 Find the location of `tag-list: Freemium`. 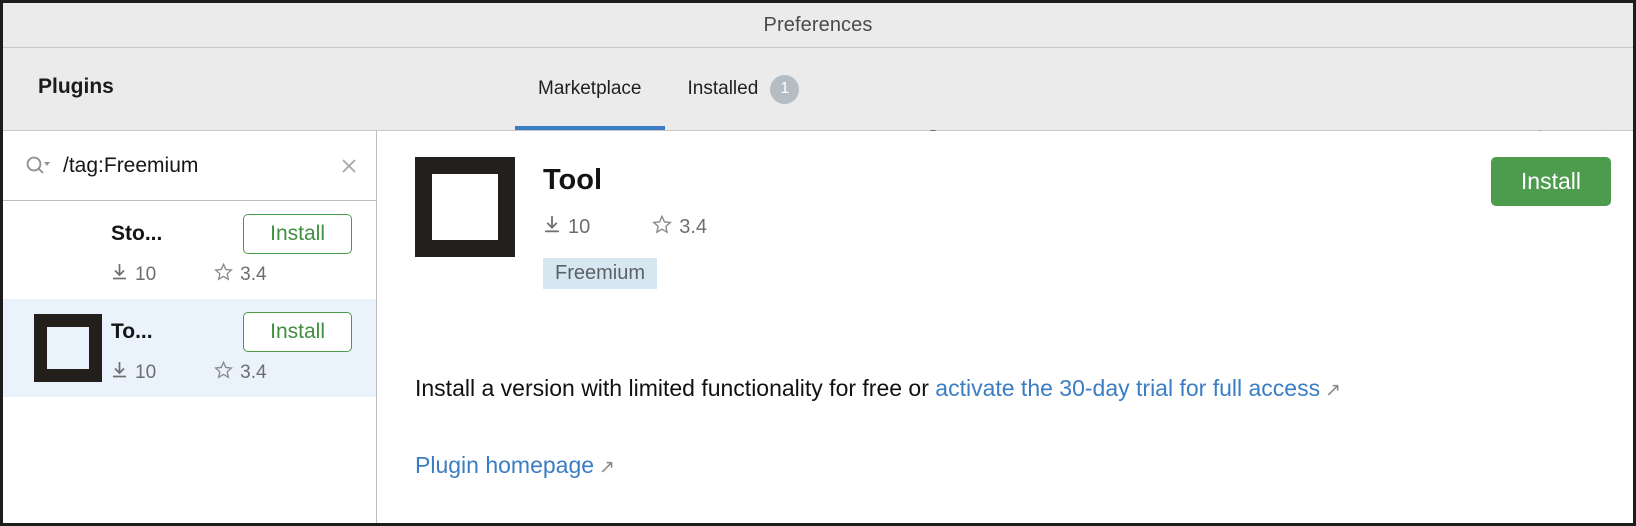

tag-list: Freemium is located at coordinates (625, 273).